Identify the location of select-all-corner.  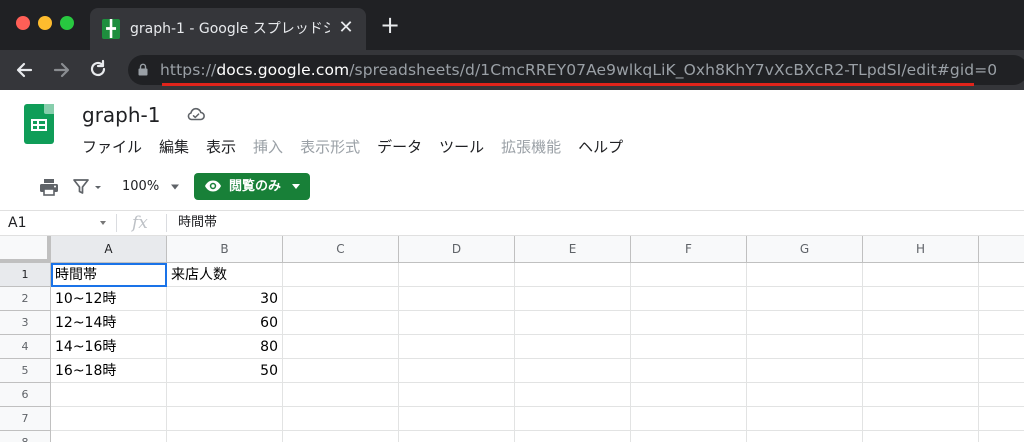
(25, 249).